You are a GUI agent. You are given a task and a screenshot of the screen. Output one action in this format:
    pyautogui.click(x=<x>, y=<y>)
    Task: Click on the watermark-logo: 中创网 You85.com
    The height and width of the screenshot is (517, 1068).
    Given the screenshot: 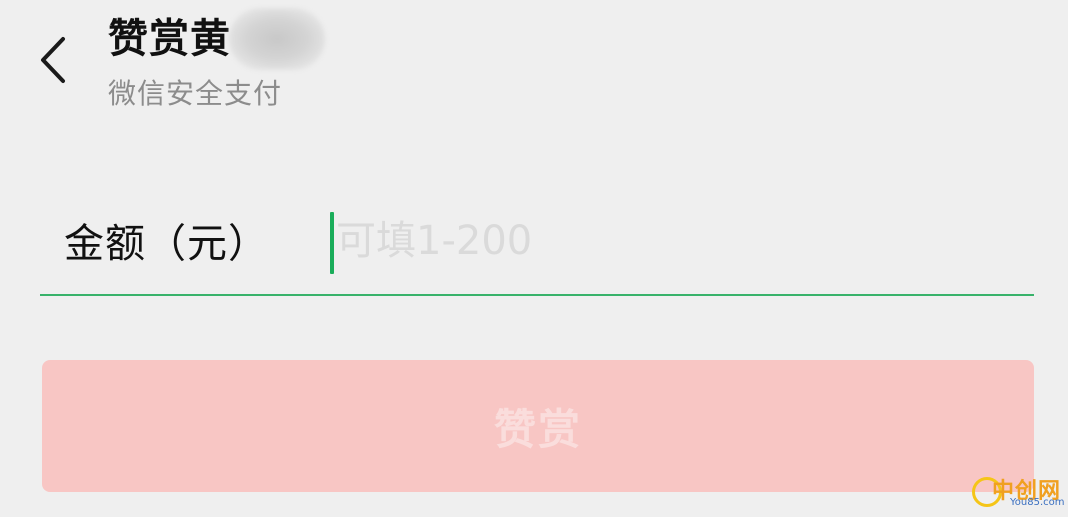 What is the action you would take?
    pyautogui.click(x=1018, y=494)
    